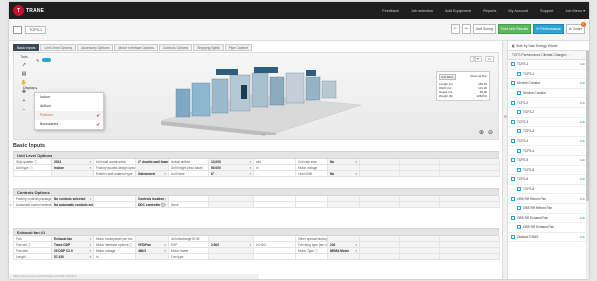 The image size is (597, 281). What do you see at coordinates (69, 124) in the screenshot?
I see `display-menu-item: Boundaries ✔` at bounding box center [69, 124].